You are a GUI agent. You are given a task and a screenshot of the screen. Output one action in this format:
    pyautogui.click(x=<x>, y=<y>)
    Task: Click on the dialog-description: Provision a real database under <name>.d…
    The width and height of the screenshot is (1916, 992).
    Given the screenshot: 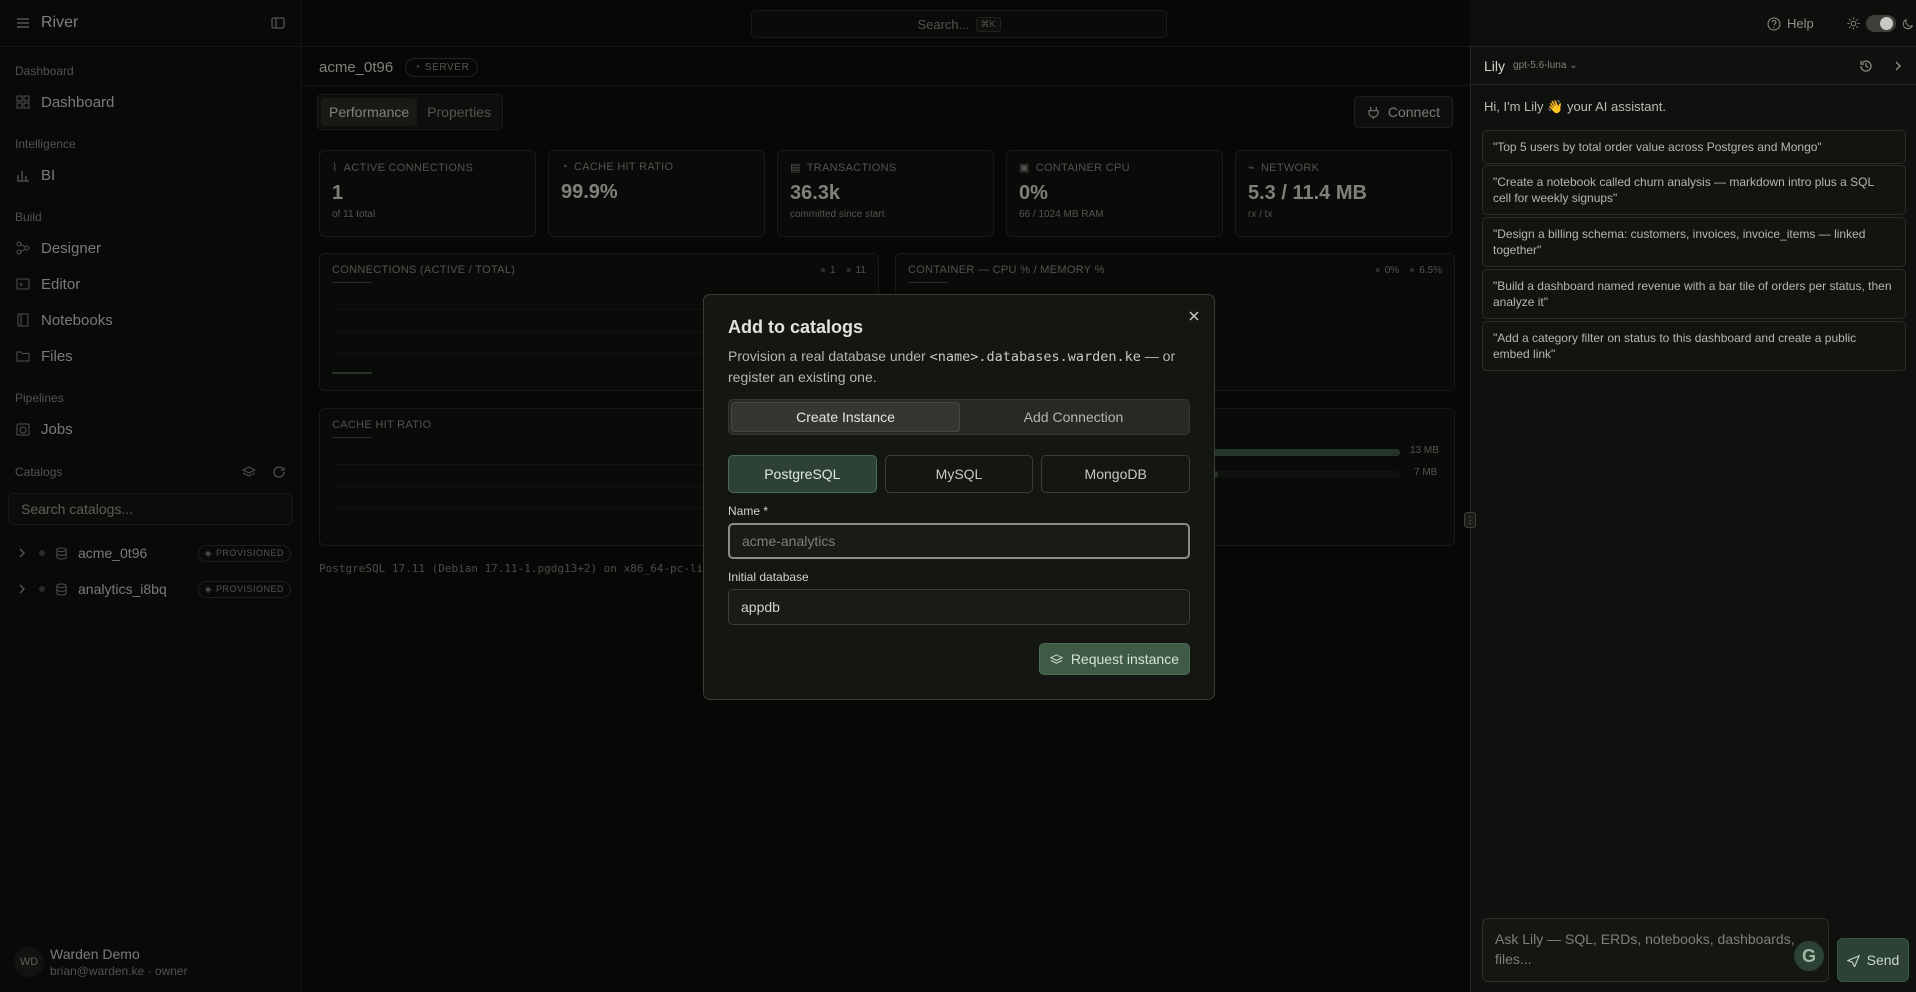 What is the action you would take?
    pyautogui.click(x=959, y=366)
    